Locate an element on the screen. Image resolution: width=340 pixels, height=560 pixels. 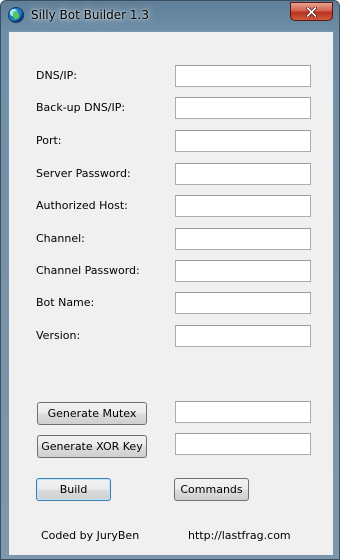
authorized-host-input is located at coordinates (243, 206).